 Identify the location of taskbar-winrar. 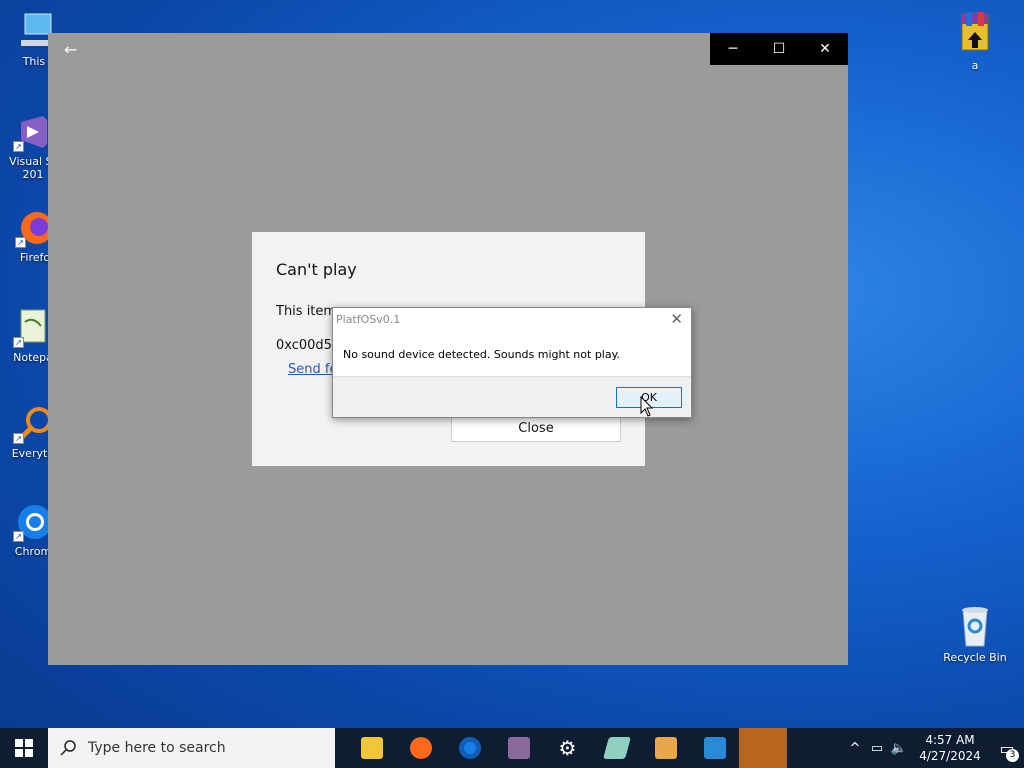
(518, 748).